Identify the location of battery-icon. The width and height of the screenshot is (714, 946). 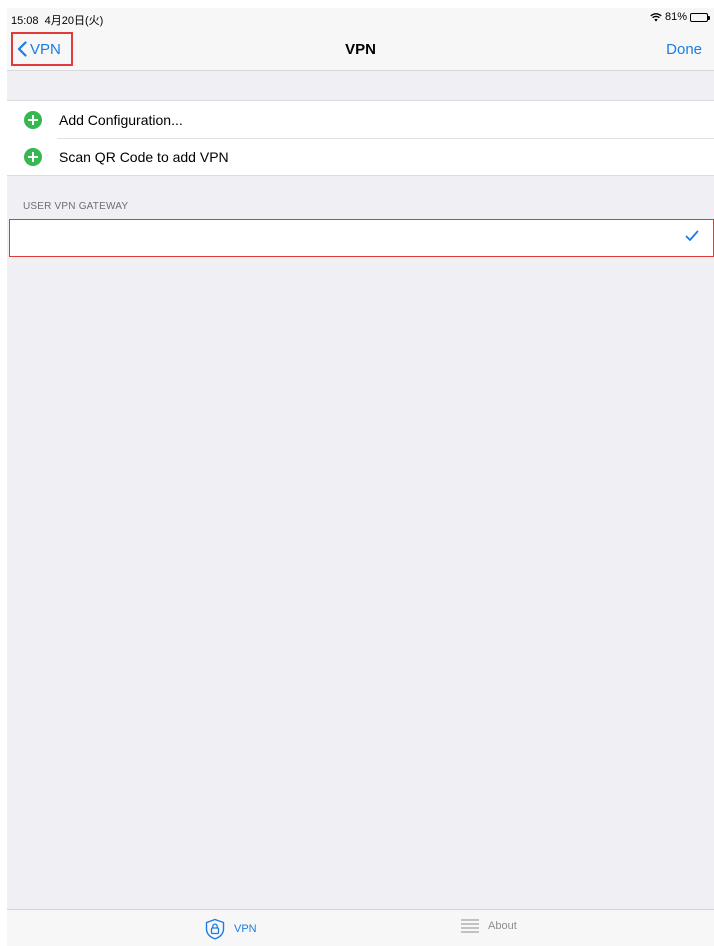
(700, 17).